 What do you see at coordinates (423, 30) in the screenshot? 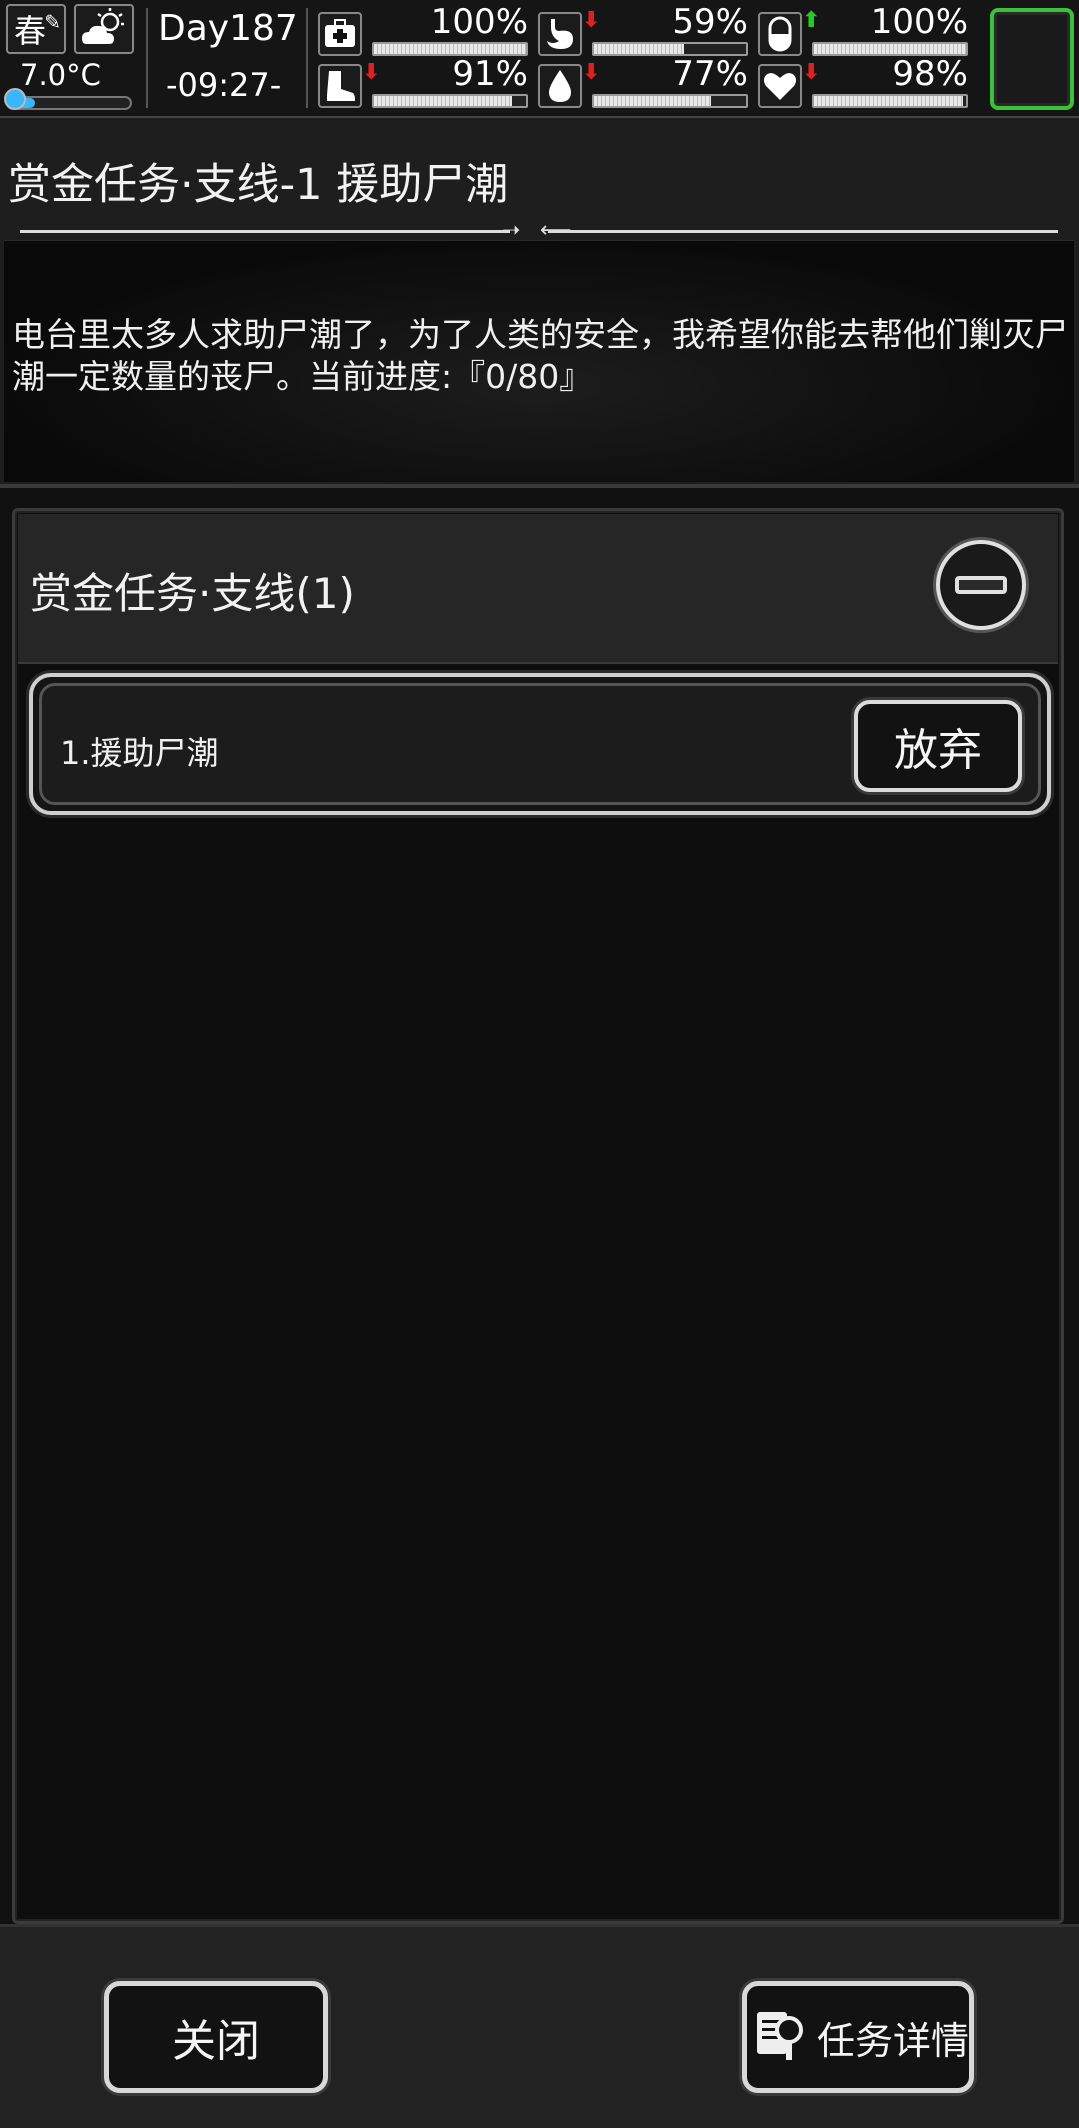
I see `stat-health: 100%` at bounding box center [423, 30].